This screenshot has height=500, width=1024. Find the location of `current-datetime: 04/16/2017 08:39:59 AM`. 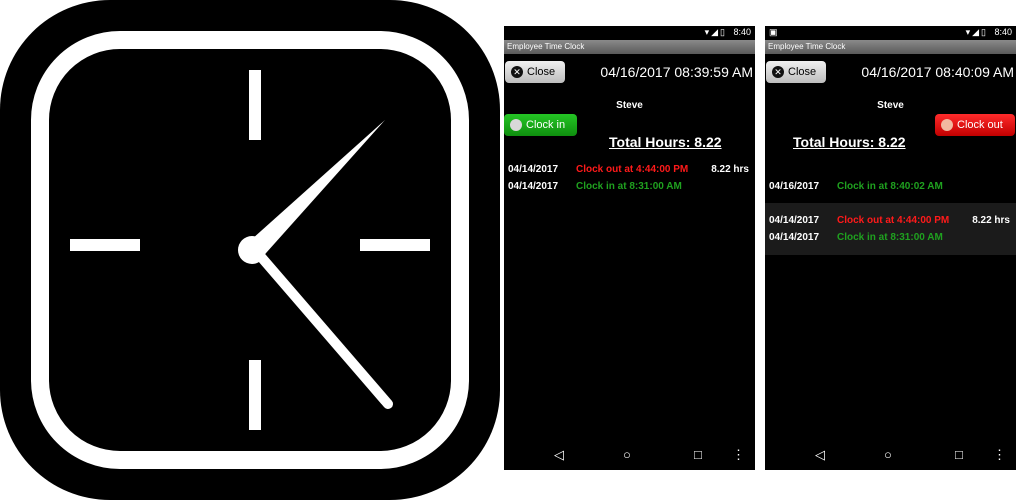

current-datetime: 04/16/2017 08:39:59 AM is located at coordinates (676, 72).